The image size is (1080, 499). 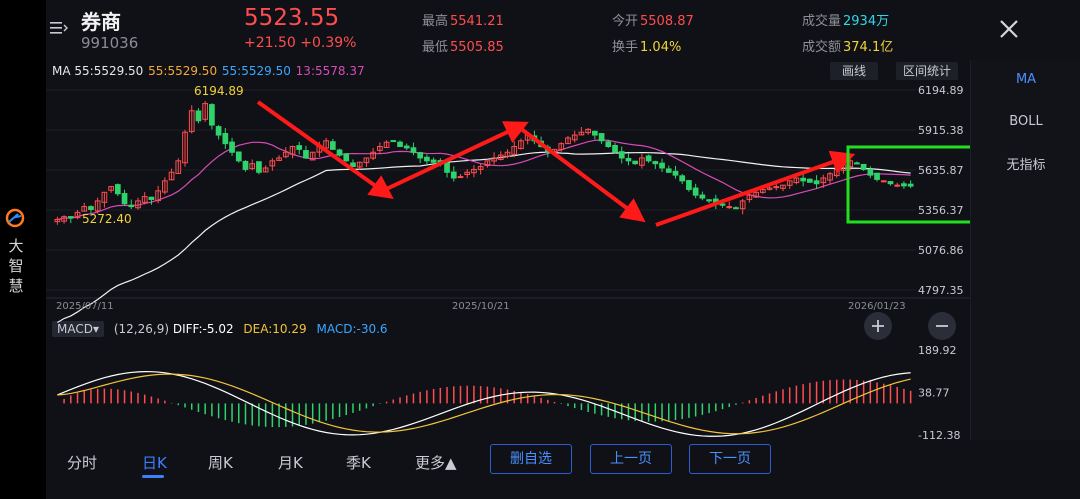 What do you see at coordinates (755, 188) in the screenshot?
I see `trend-arrow` at bounding box center [755, 188].